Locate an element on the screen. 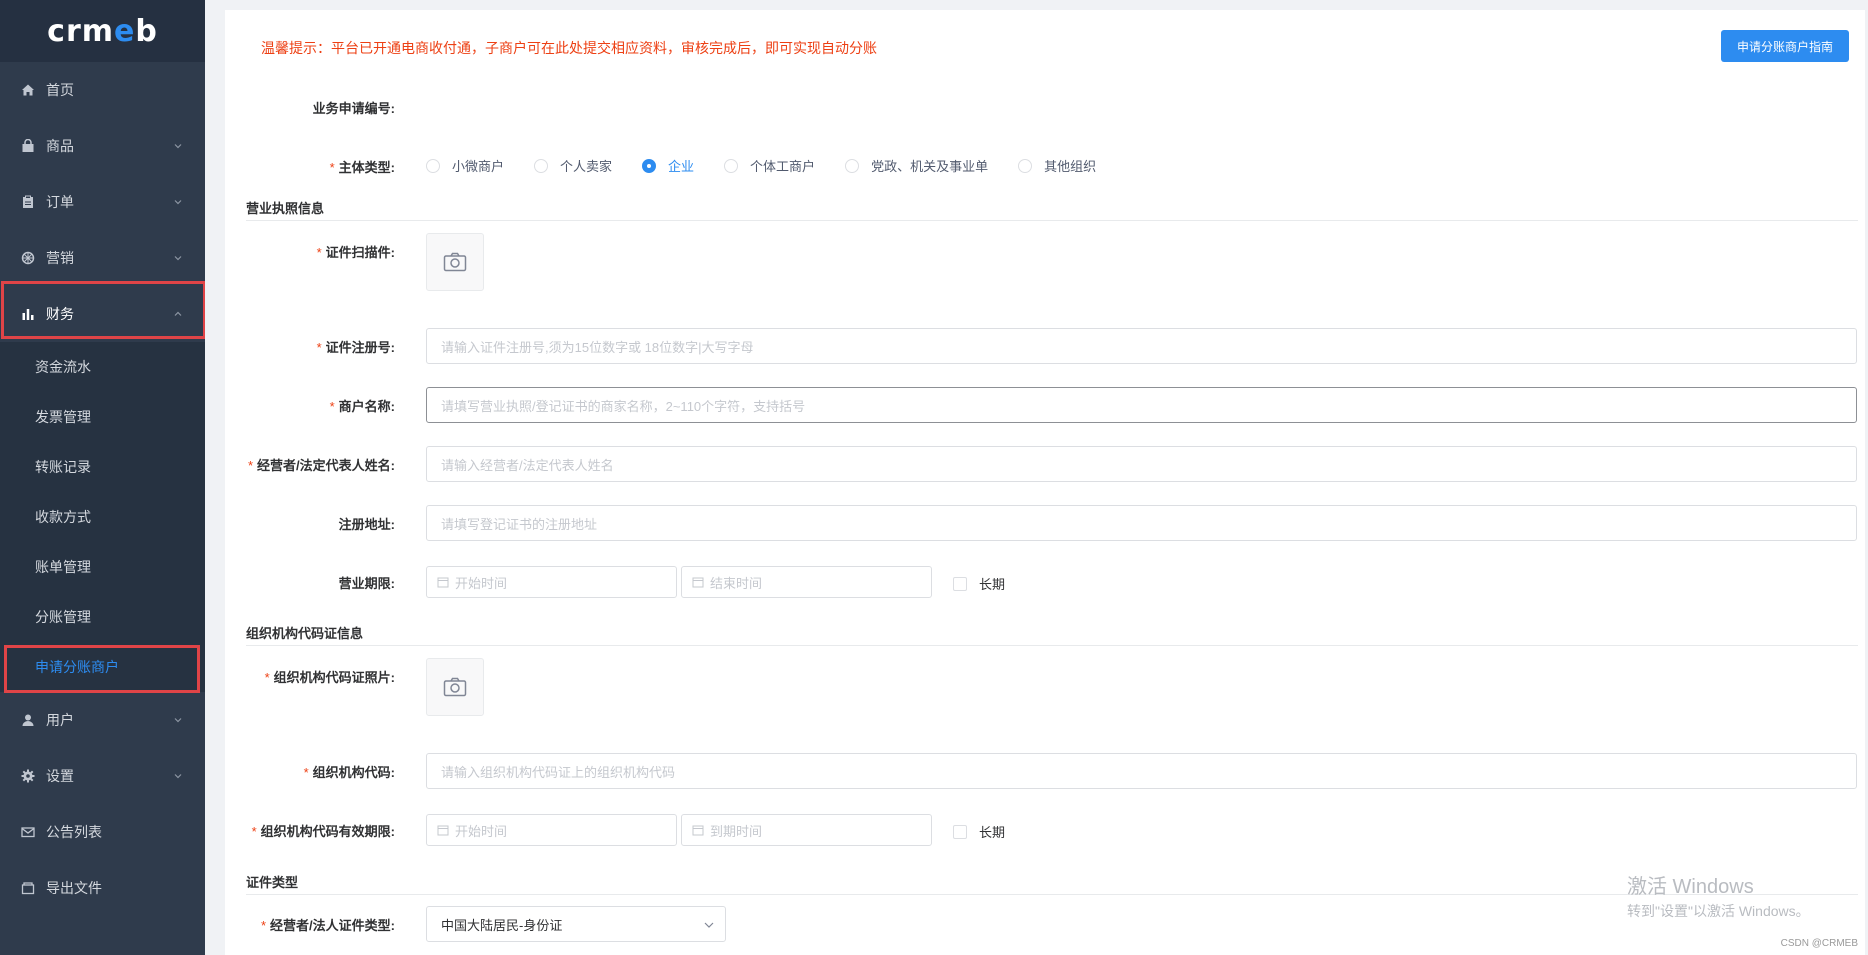 This screenshot has width=1868, height=955. license-section-title: 营业执照信息 is located at coordinates (1052, 209).